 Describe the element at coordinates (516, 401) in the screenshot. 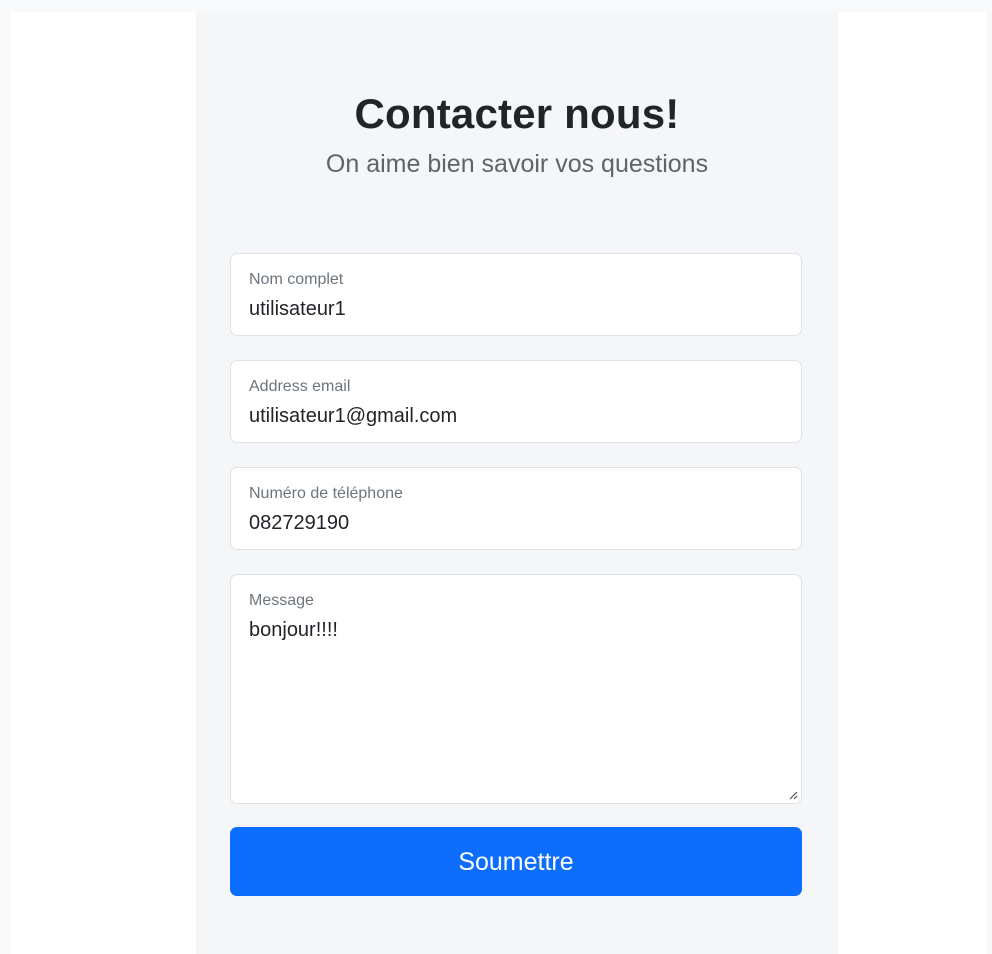

I see `email-field: Address email utilisateur1@gmail.com` at that location.